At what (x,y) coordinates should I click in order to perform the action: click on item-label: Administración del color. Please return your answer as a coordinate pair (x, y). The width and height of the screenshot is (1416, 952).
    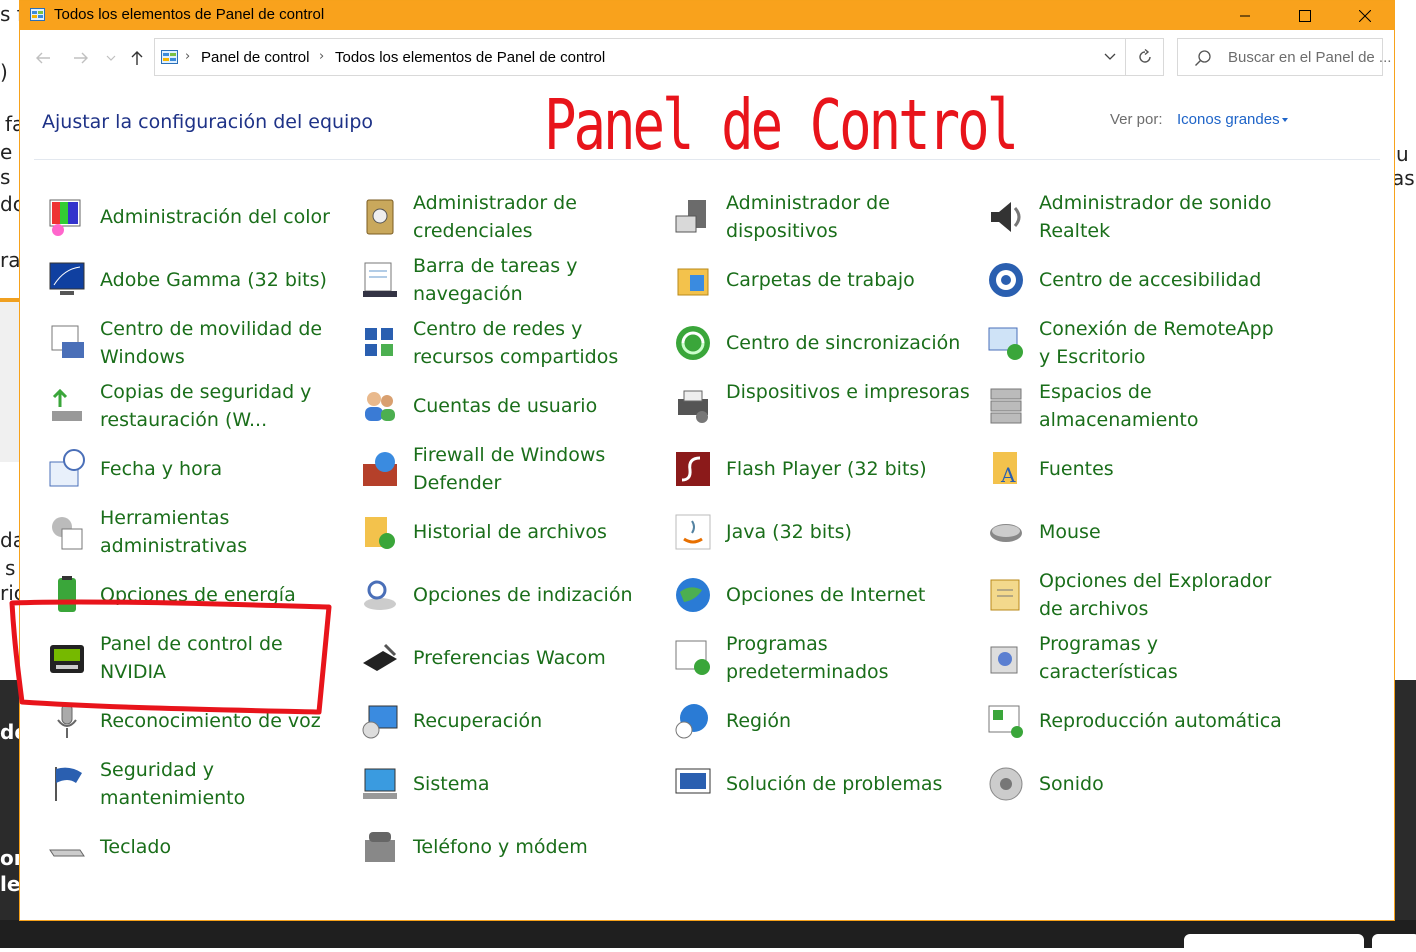
    Looking at the image, I should click on (225, 217).